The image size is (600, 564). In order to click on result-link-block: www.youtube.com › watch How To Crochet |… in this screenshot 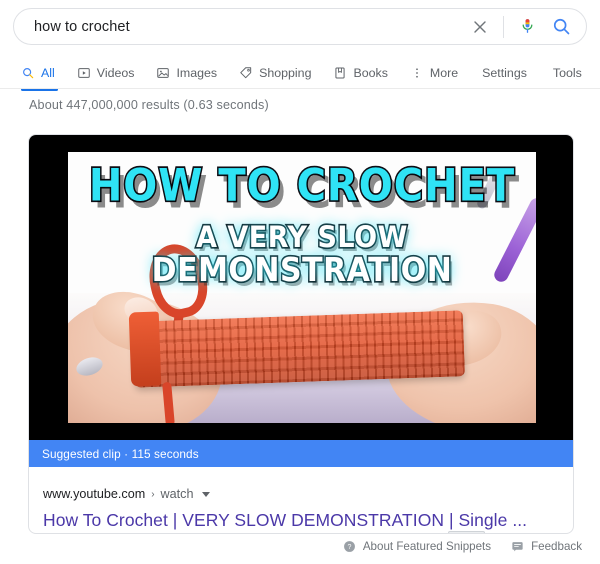, I will do `click(301, 499)`.